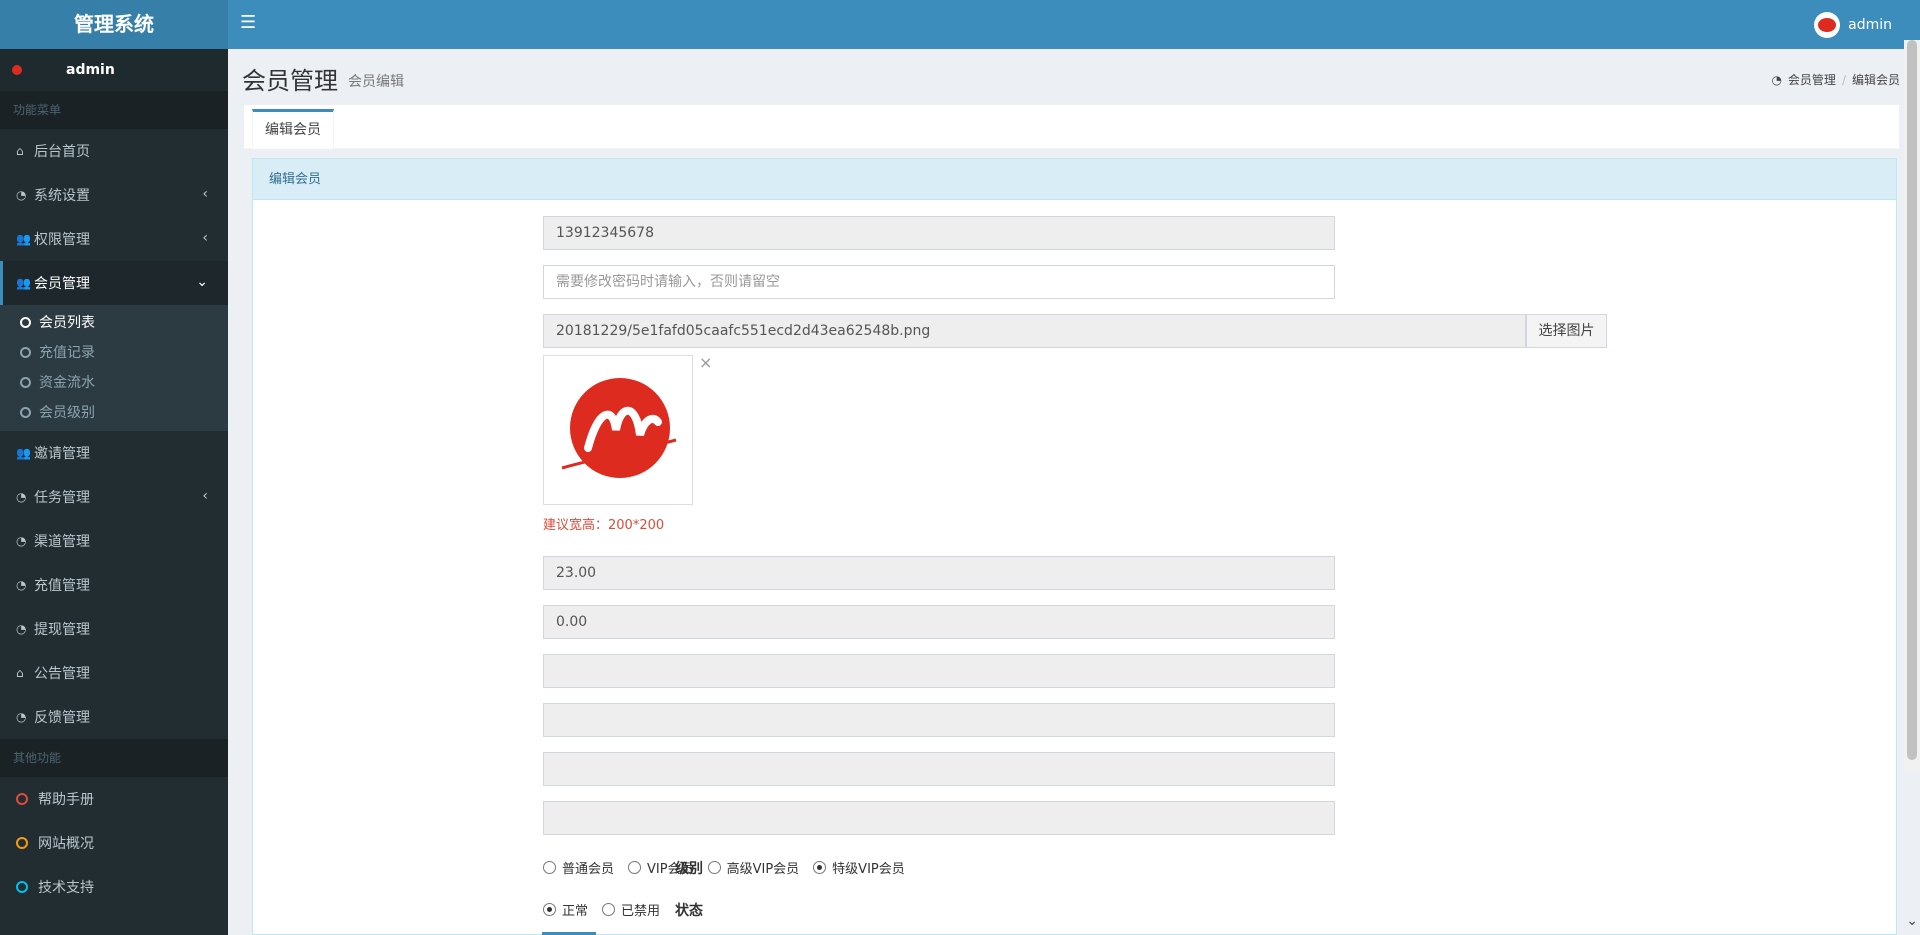 This screenshot has height=935, width=1920. Describe the element at coordinates (202, 282) in the screenshot. I see `chevron-down-icon: ⌄` at that location.